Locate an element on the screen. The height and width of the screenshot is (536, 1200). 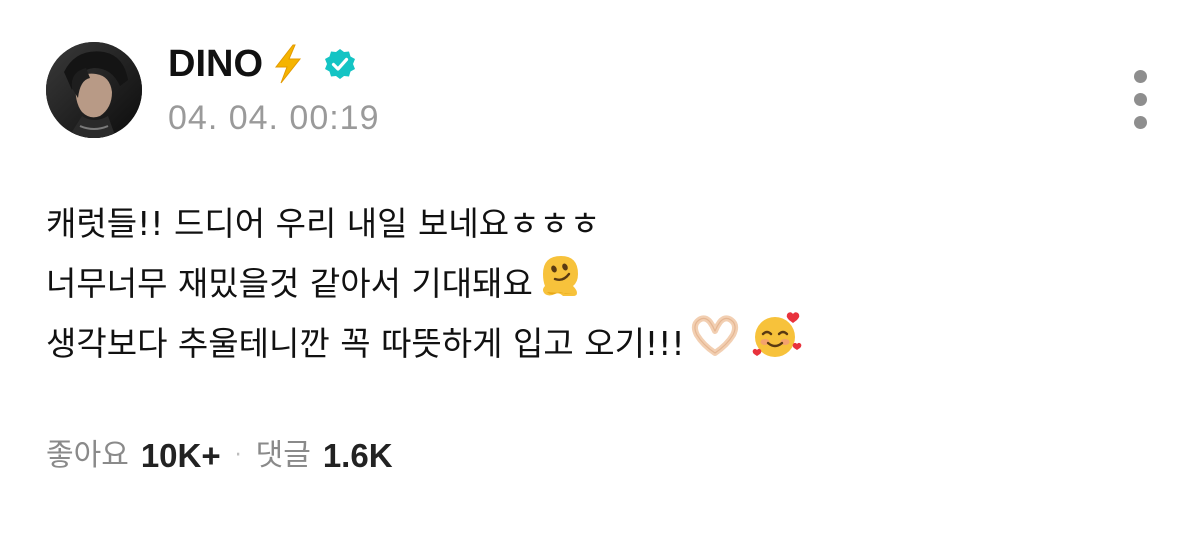
likes-label: 좋아요 is located at coordinates (87, 456).